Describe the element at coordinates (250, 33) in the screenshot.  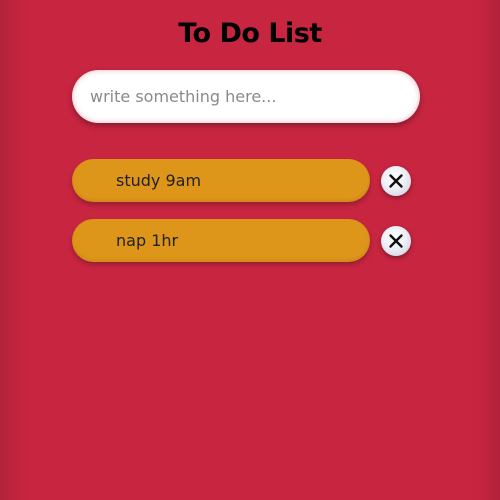
I see `page-title: To Do List` at that location.